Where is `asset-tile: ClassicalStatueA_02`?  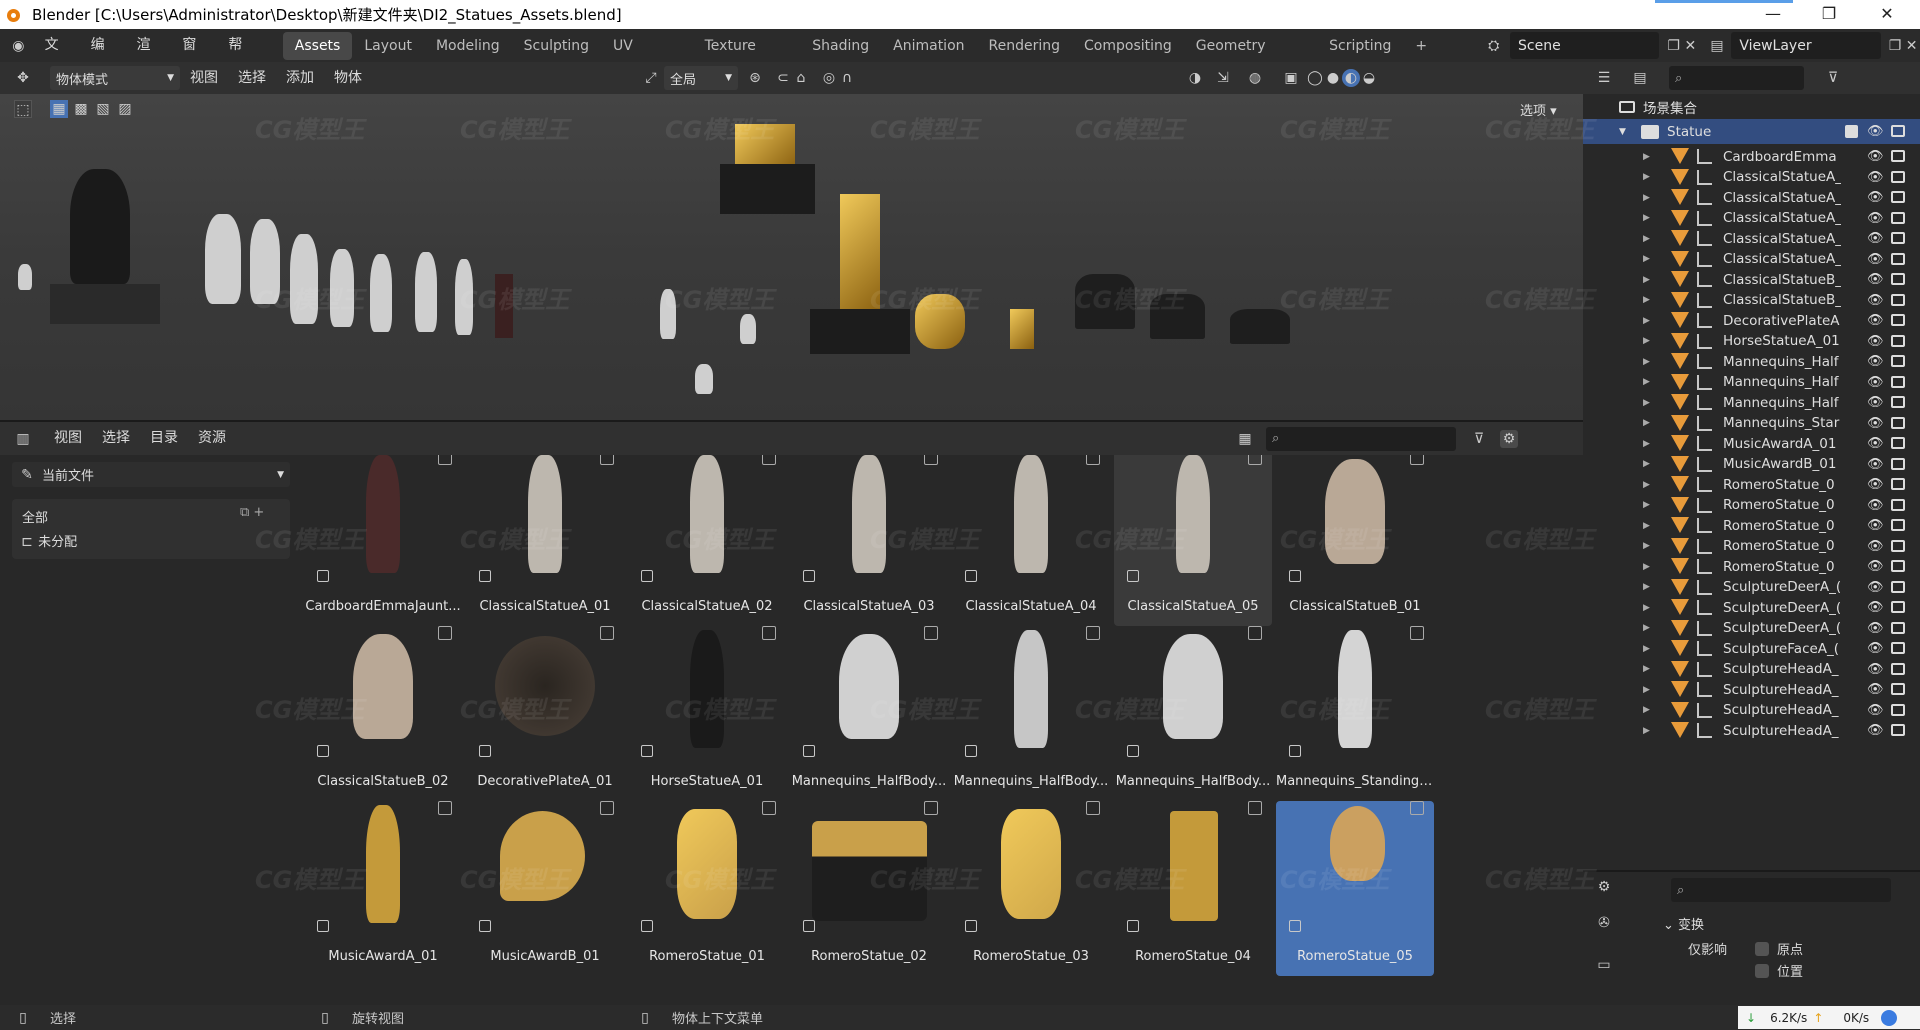 asset-tile: ClassicalStatueA_02 is located at coordinates (707, 540).